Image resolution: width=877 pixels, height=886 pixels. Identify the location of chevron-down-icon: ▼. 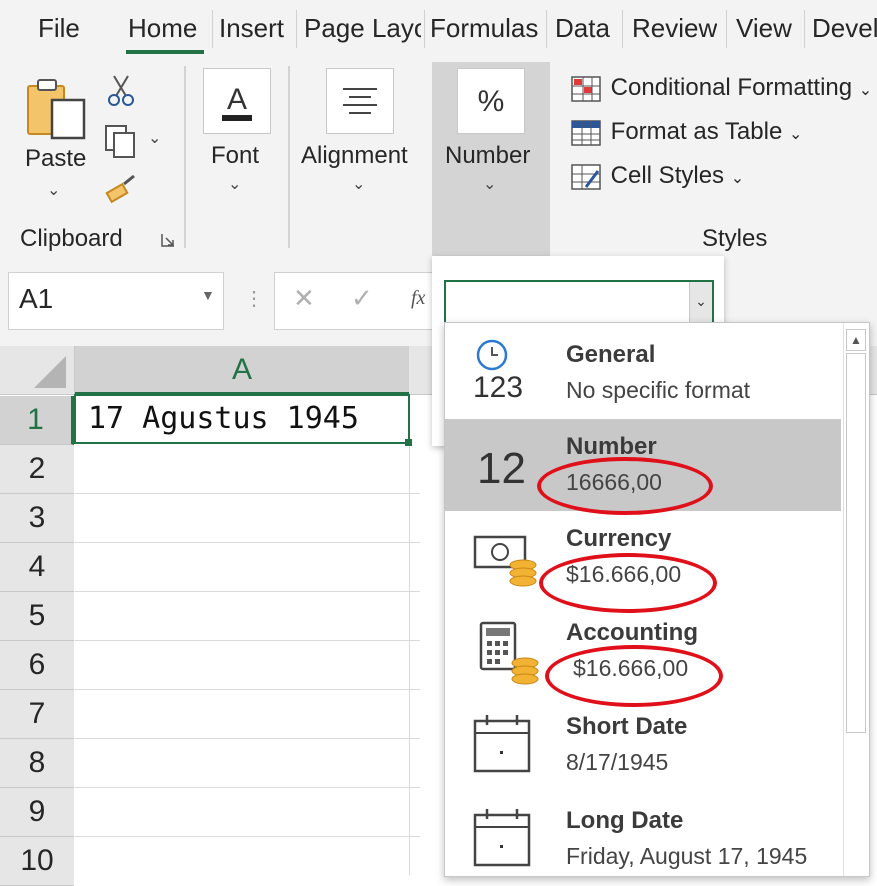
(208, 295).